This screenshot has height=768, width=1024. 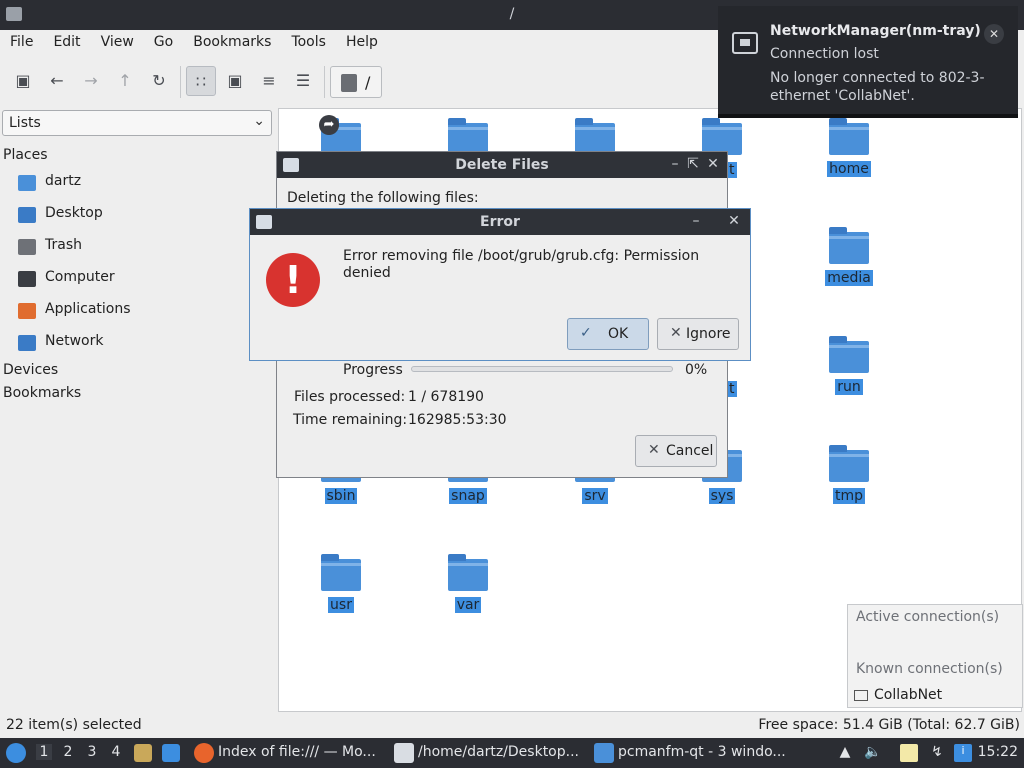 I want to click on folder-label: usr, so click(x=341, y=605).